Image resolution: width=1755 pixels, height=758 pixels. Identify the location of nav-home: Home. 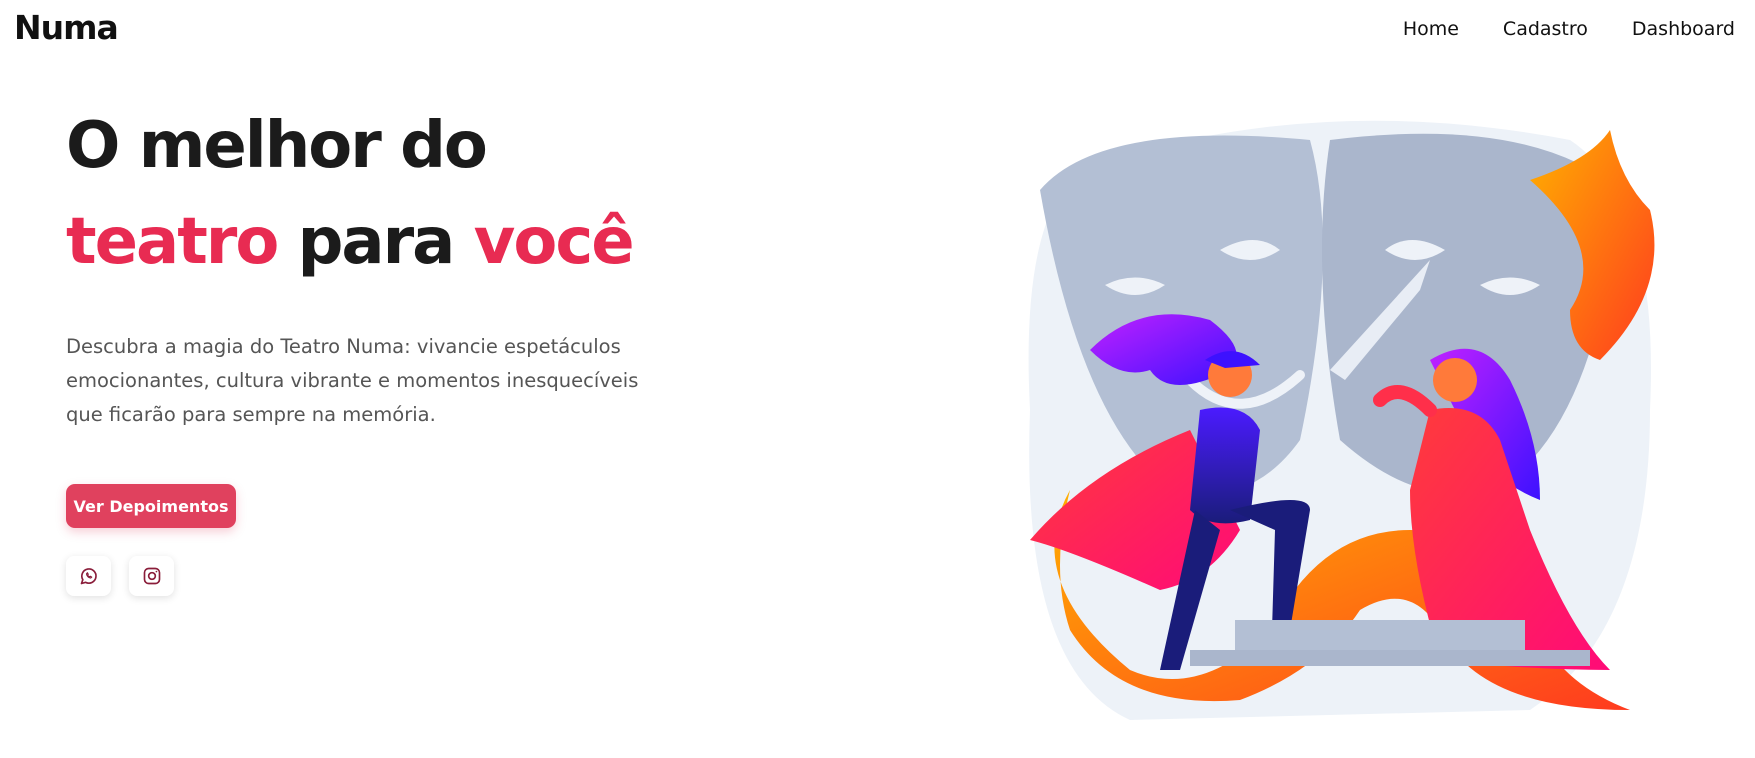
(1431, 29).